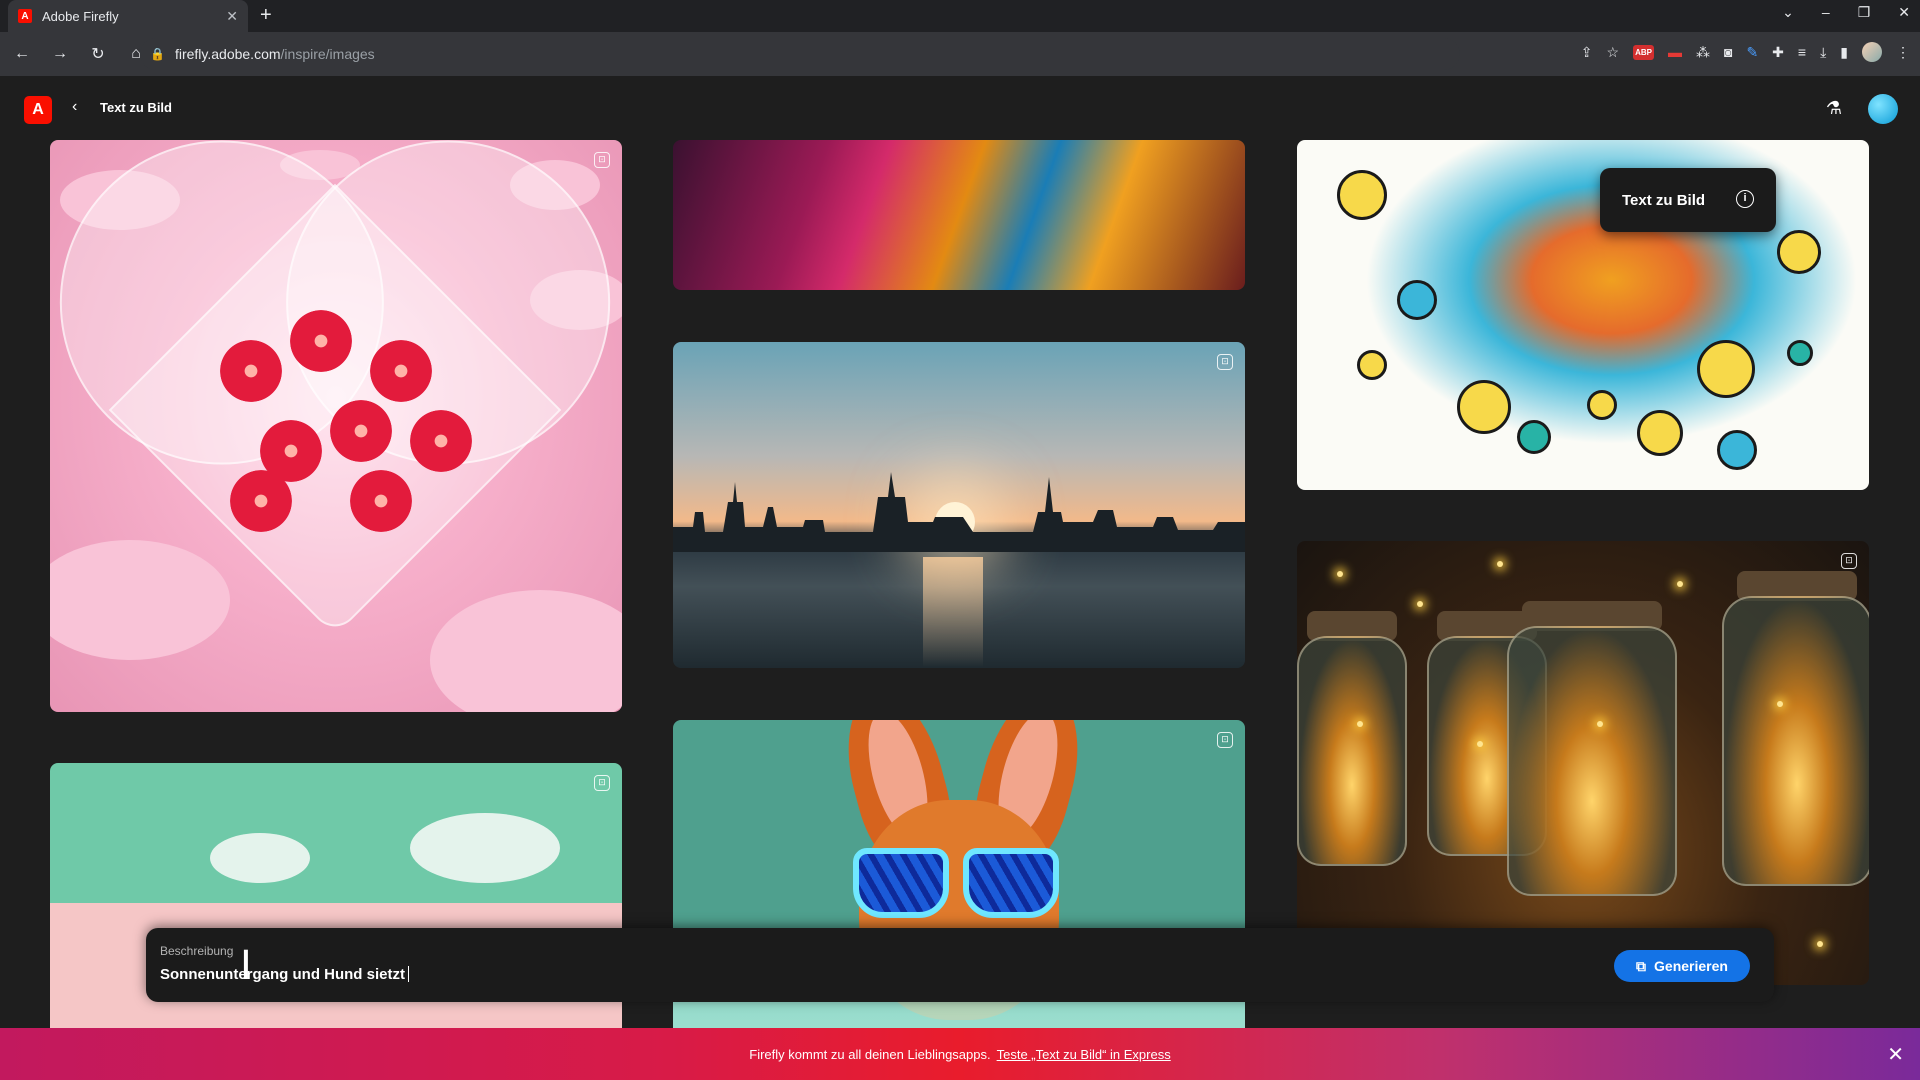 The height and width of the screenshot is (1080, 1920). What do you see at coordinates (1643, 52) in the screenshot?
I see `adblock-icon: ABP` at bounding box center [1643, 52].